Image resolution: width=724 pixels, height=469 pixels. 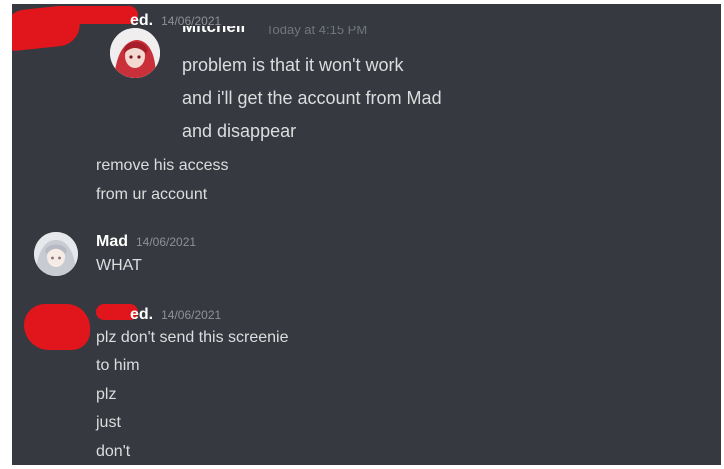 I want to click on avatar, so click(x=56, y=254).